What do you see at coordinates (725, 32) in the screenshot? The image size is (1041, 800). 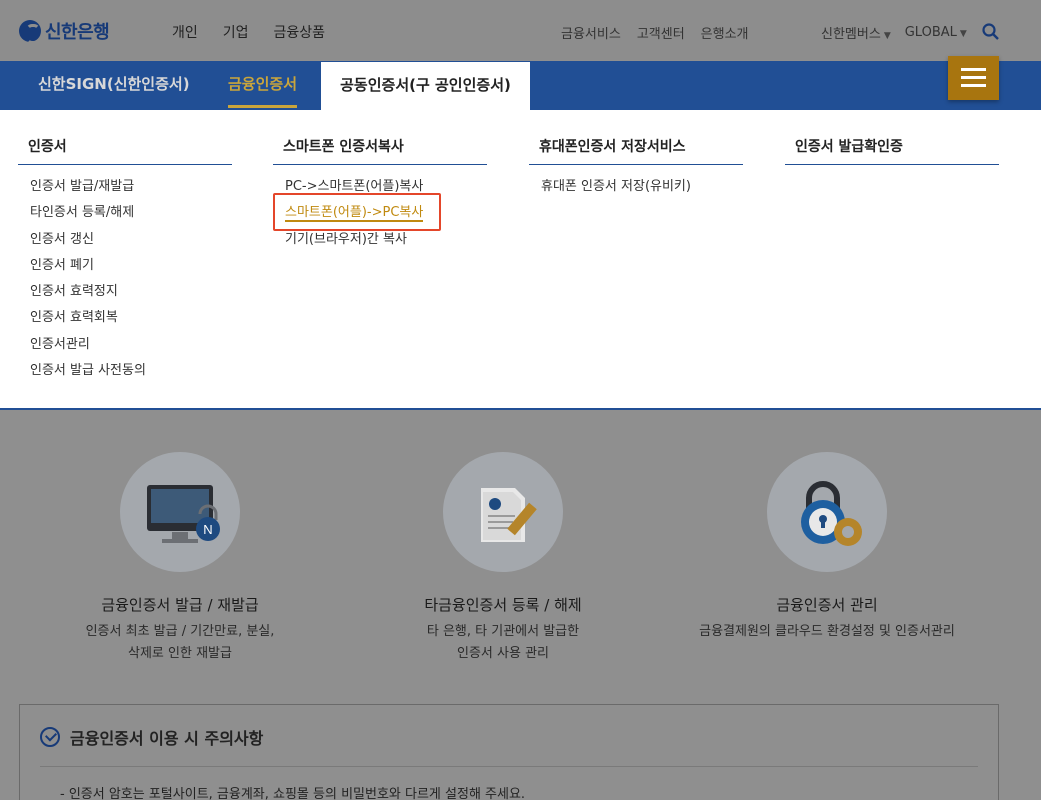 I see `util-about-bank: 은행소개` at bounding box center [725, 32].